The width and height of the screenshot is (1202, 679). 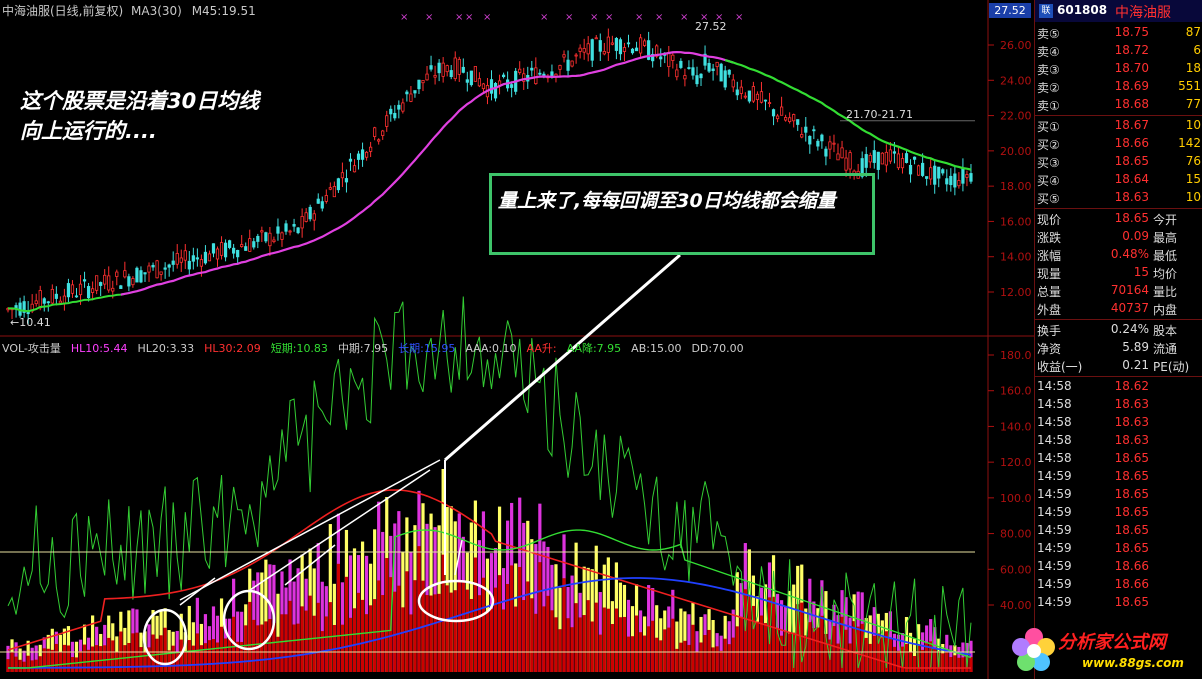 What do you see at coordinates (1189, 143) in the screenshot?
I see `buy-row-2-volume: 142` at bounding box center [1189, 143].